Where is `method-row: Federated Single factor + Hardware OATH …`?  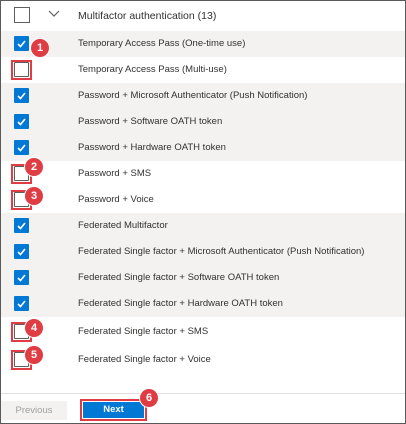 method-row: Federated Single factor + Hardware OATH … is located at coordinates (203, 304).